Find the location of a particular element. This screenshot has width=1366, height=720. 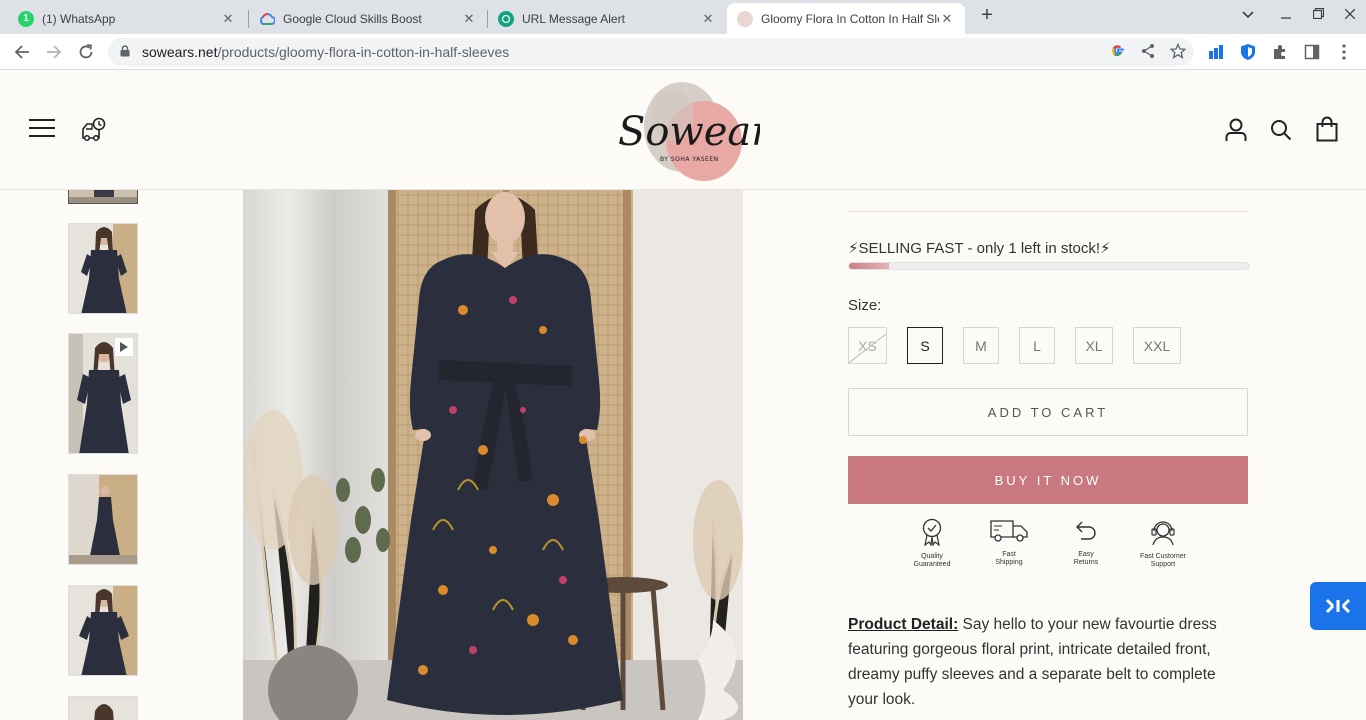

badge-line2: Shipping is located at coordinates (1009, 562).